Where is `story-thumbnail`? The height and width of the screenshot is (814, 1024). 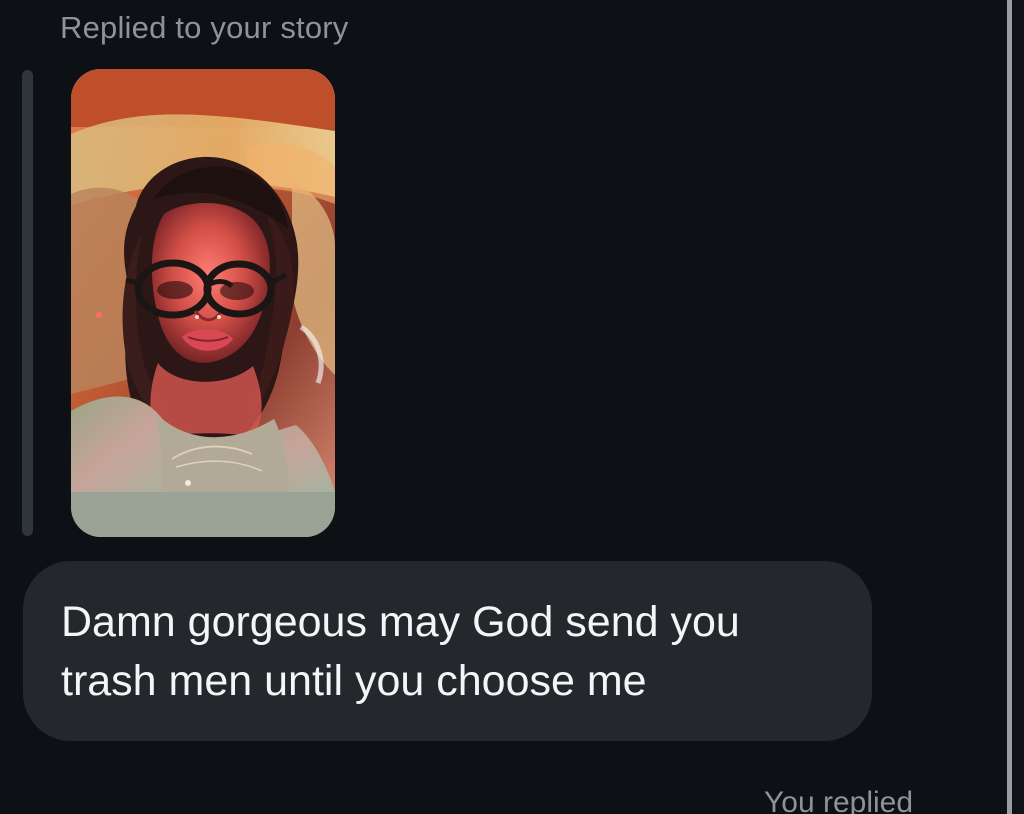
story-thumbnail is located at coordinates (203, 303).